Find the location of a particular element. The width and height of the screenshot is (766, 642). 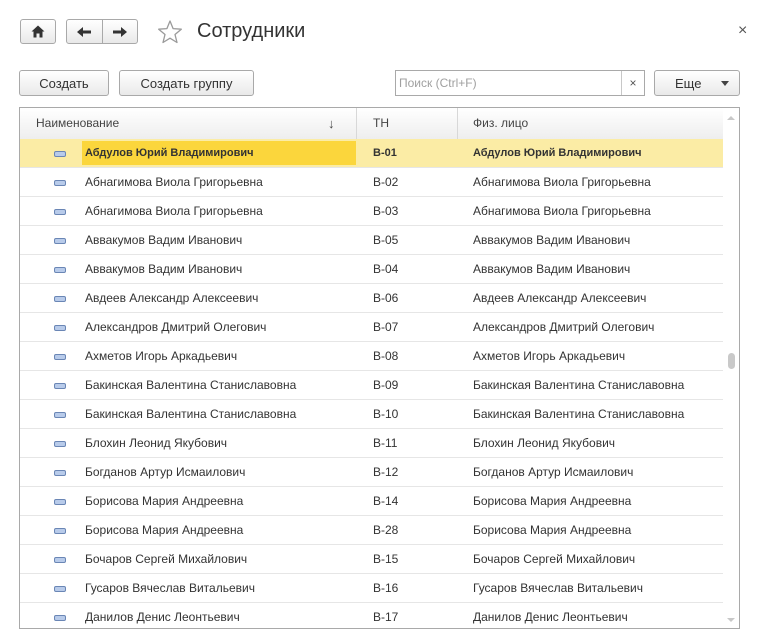

tn-cell: В-15 is located at coordinates (386, 559).